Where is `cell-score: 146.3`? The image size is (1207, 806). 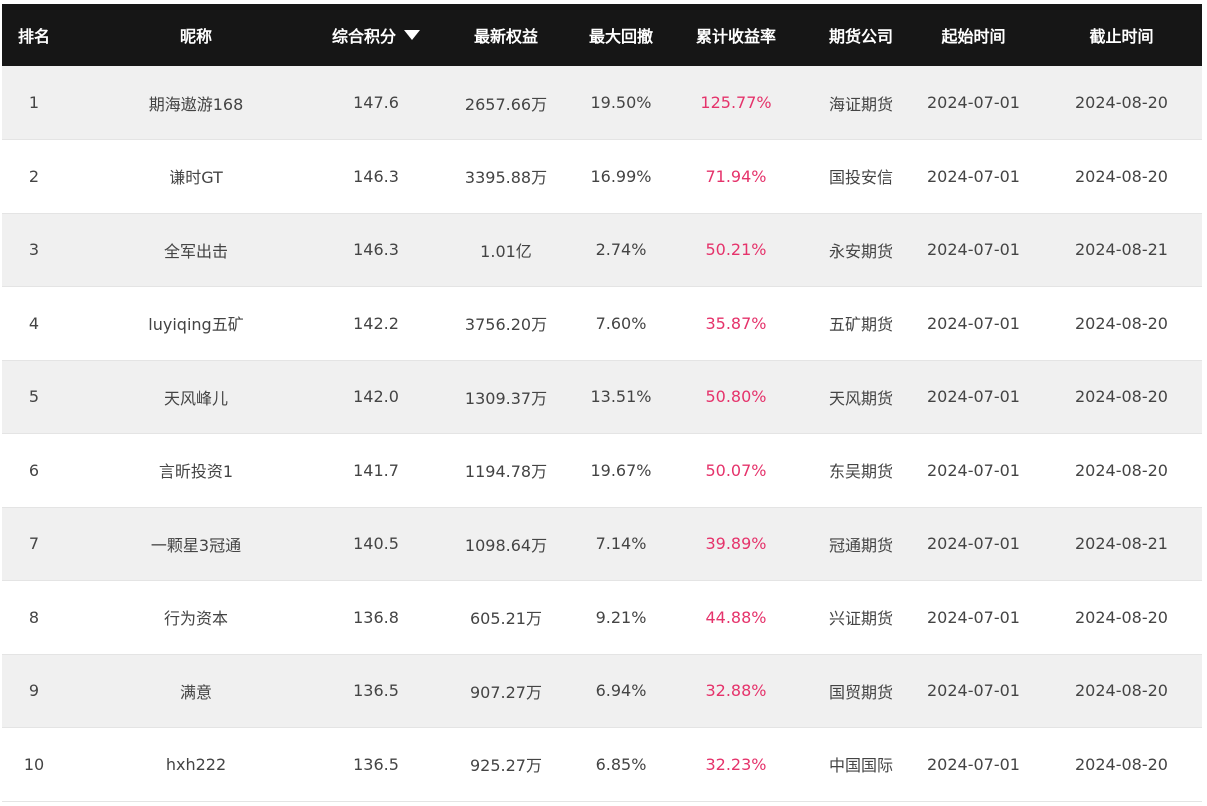 cell-score: 146.3 is located at coordinates (376, 250).